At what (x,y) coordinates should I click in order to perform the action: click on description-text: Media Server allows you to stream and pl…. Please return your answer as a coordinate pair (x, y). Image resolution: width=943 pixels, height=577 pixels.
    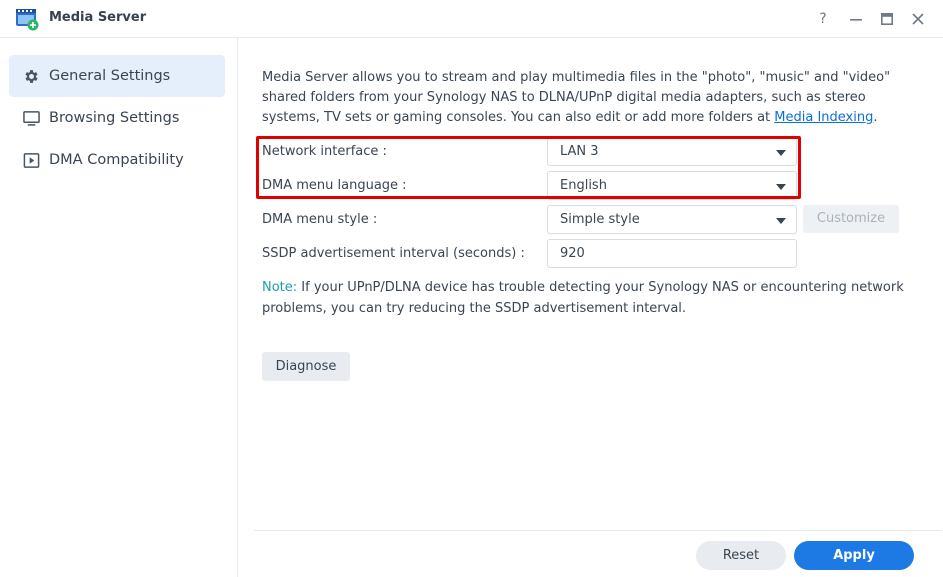
    Looking at the image, I should click on (576, 97).